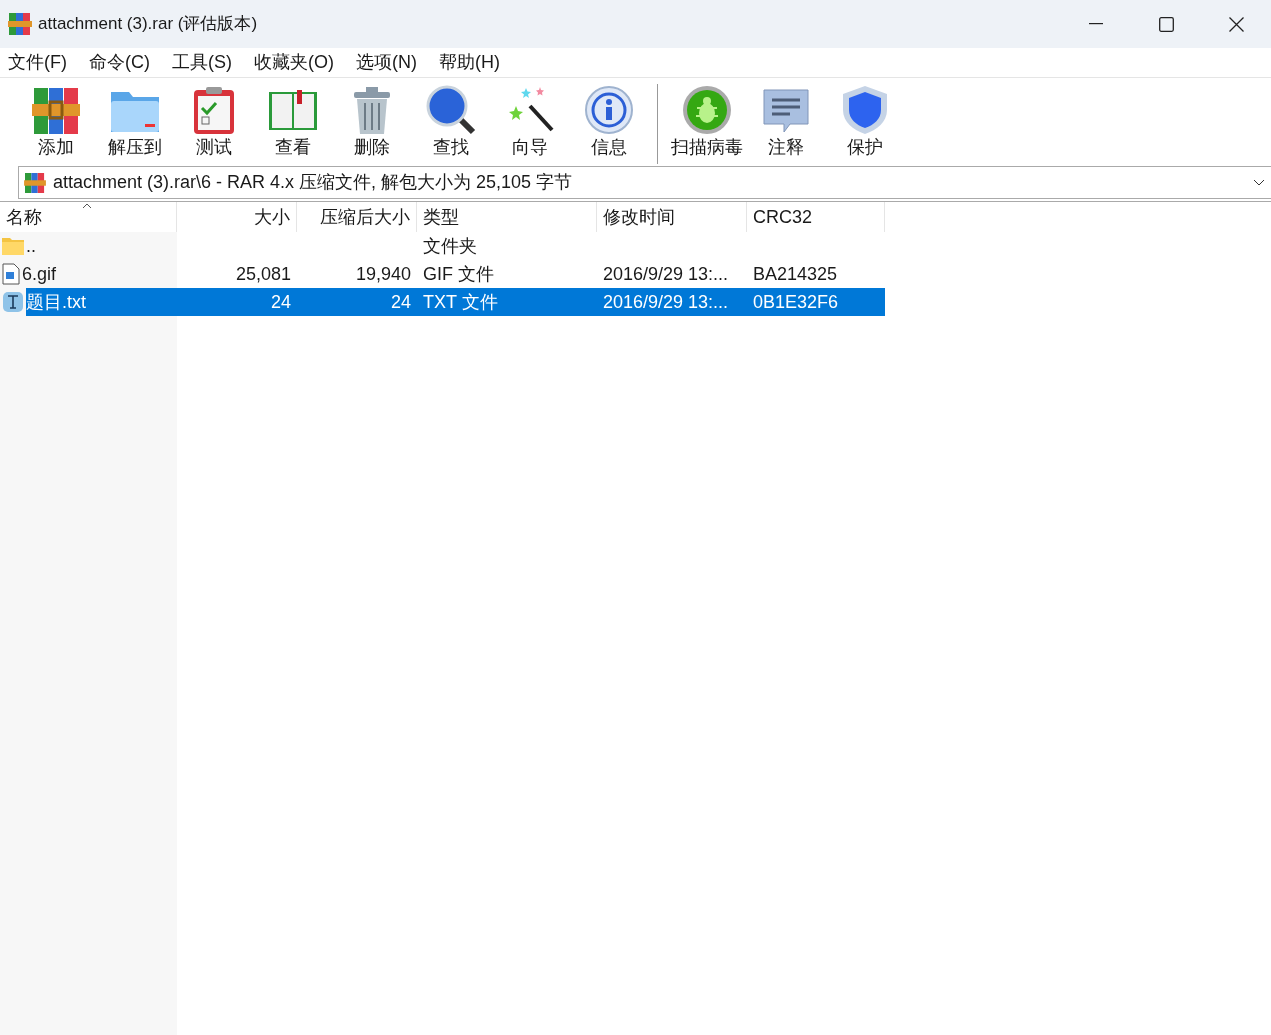 The height and width of the screenshot is (1035, 1271). I want to click on file-name: 题目.txt, so click(101, 302).